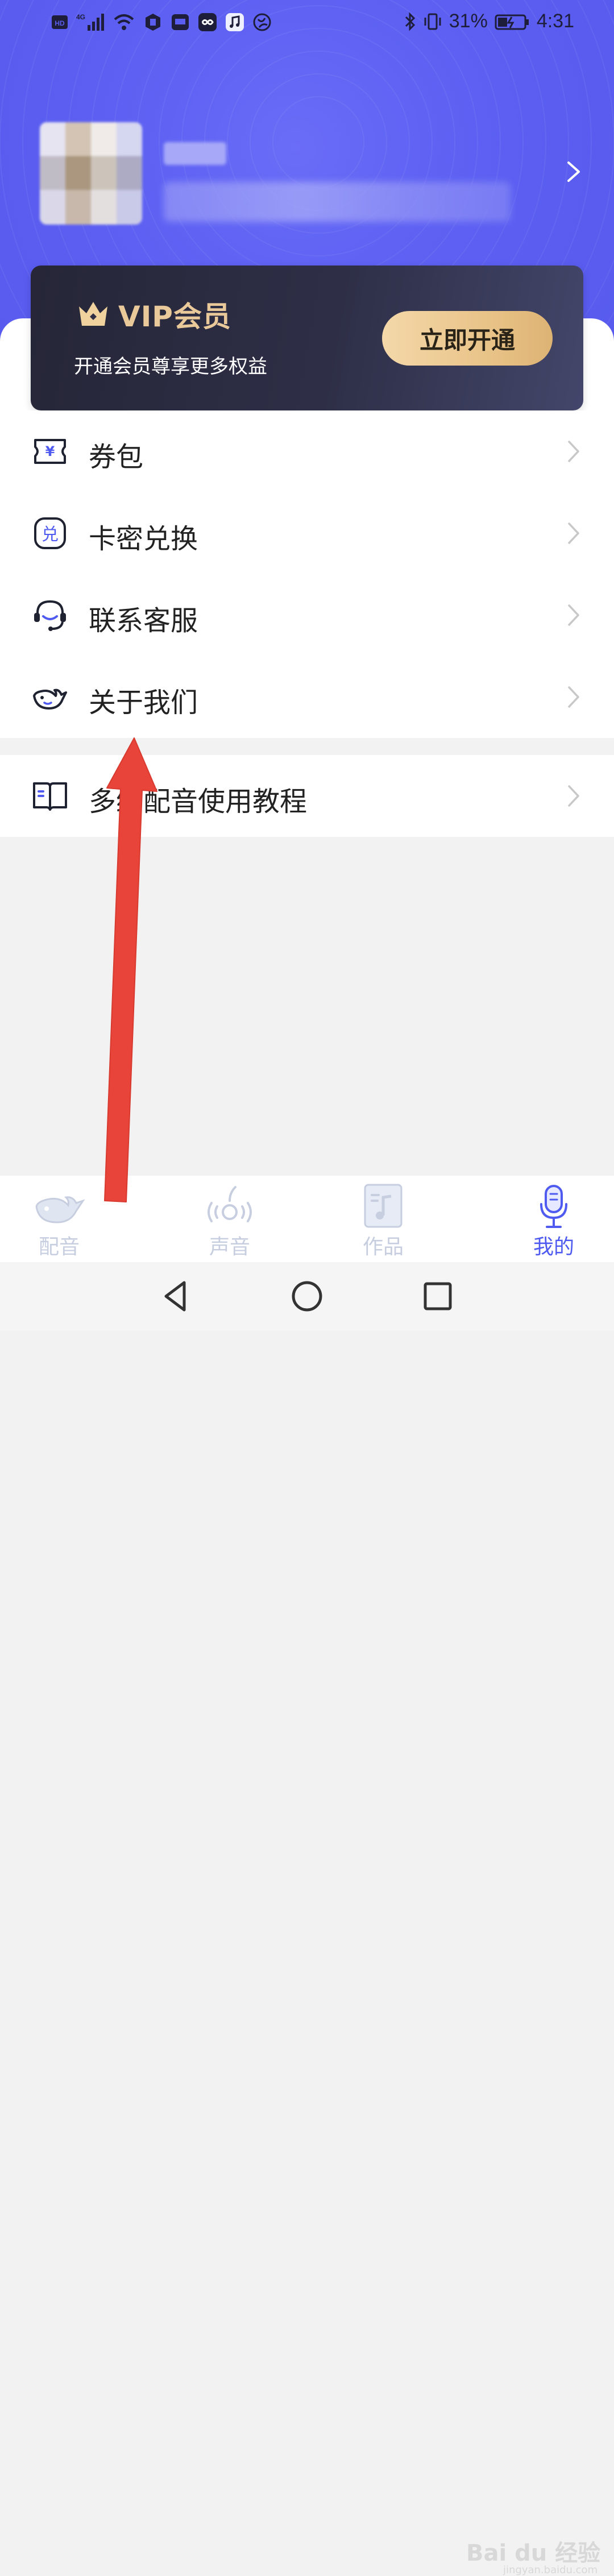  Describe the element at coordinates (468, 21) in the screenshot. I see `battery-percent: 31%` at that location.